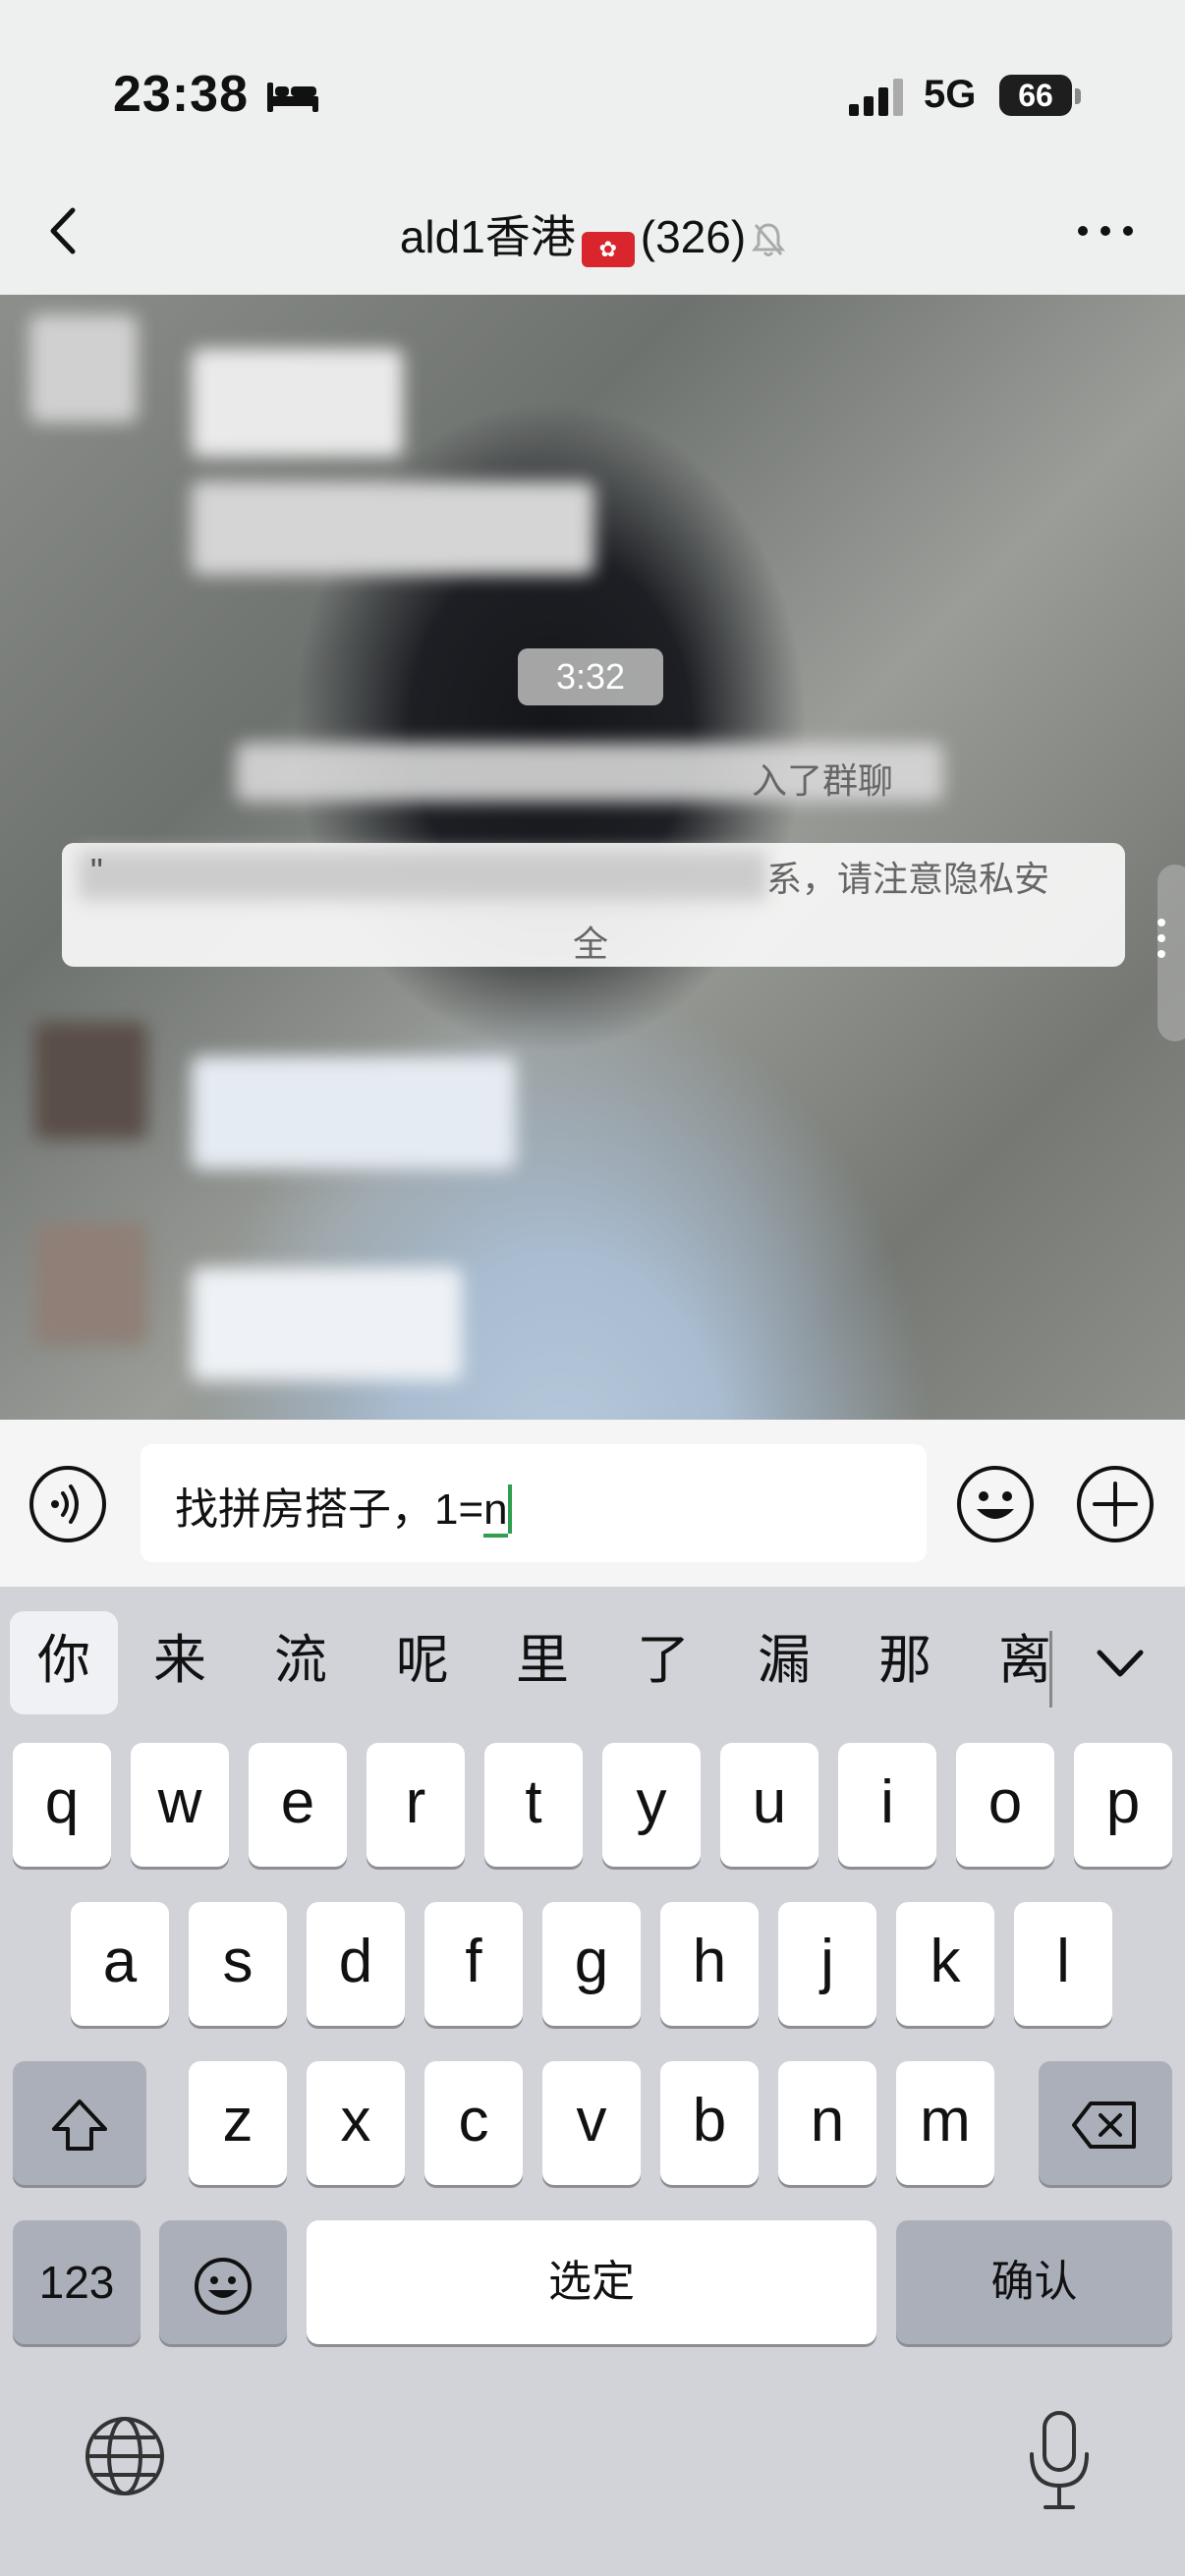  Describe the element at coordinates (887, 1805) in the screenshot. I see `key-i: i` at that location.